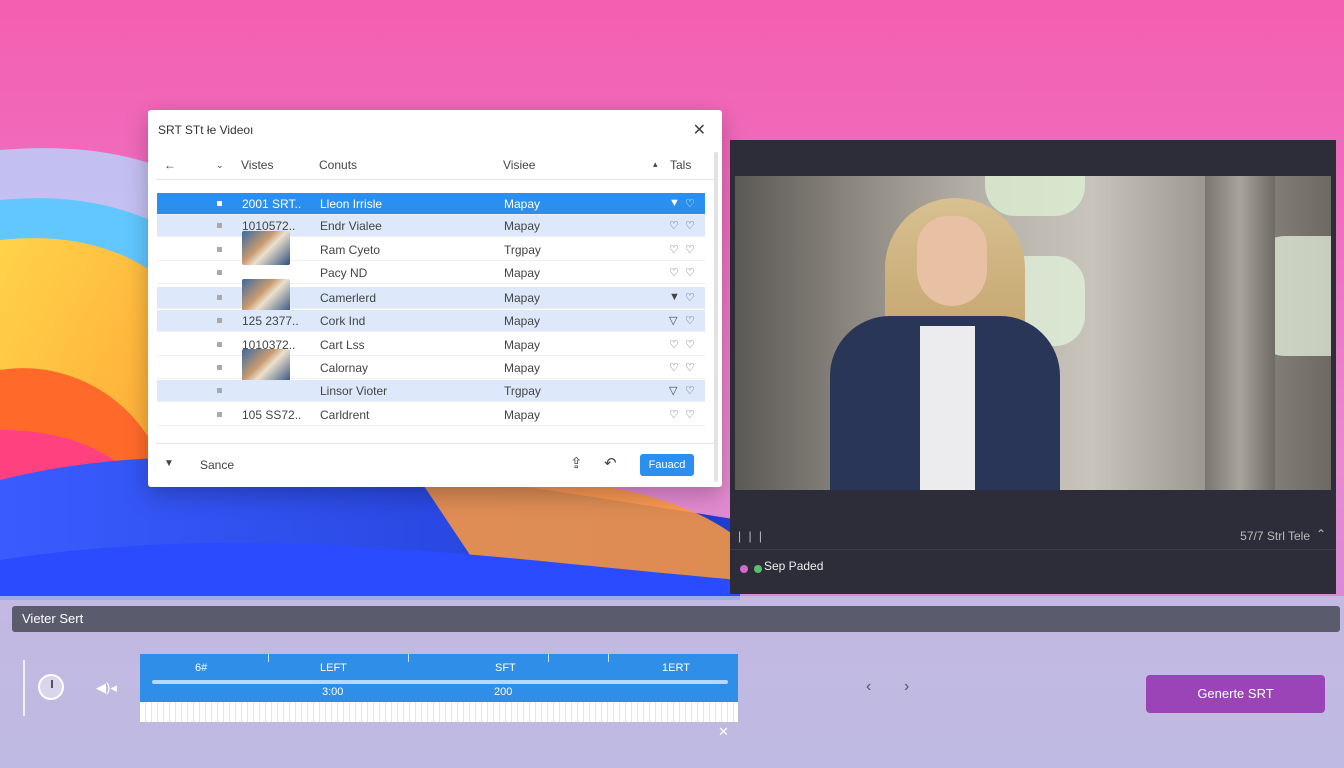 The width and height of the screenshot is (1344, 768). I want to click on timeline-label: SFT, so click(505, 668).